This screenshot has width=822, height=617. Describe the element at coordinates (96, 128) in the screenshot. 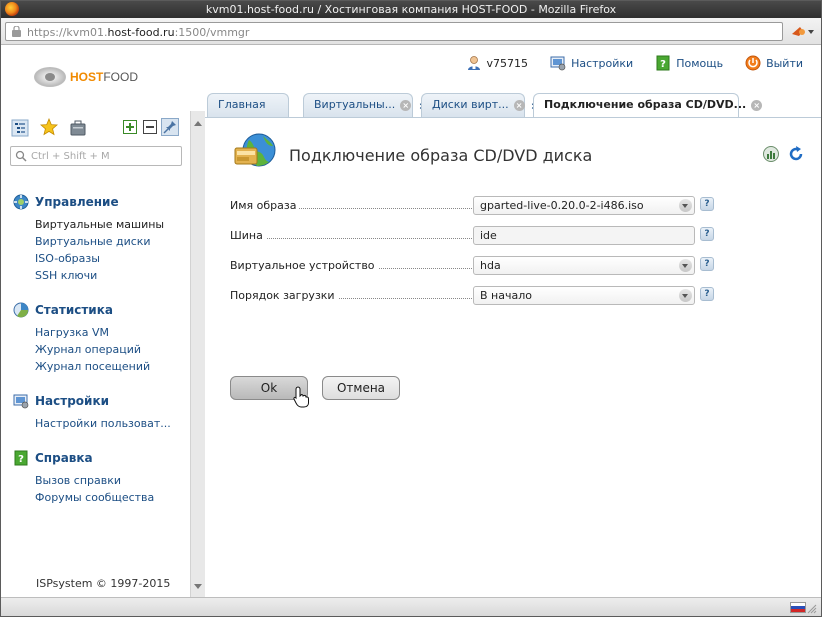

I see `sidebar-toolbar` at that location.